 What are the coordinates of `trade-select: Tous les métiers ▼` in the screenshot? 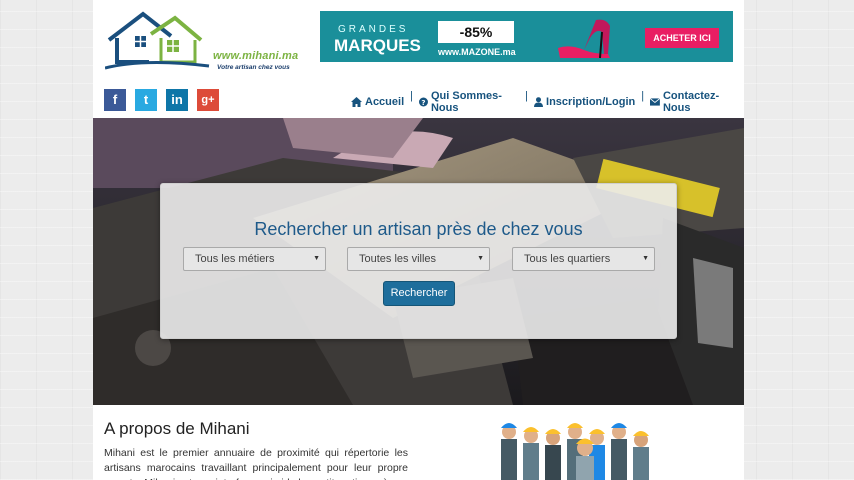 It's located at (254, 259).